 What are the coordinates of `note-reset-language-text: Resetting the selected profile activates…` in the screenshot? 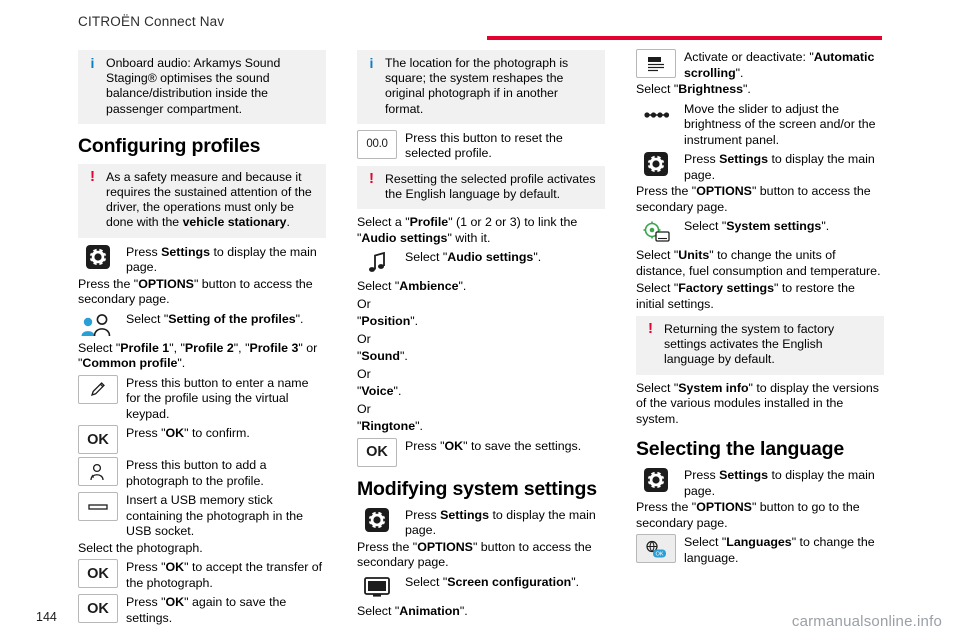 It's located at (490, 186).